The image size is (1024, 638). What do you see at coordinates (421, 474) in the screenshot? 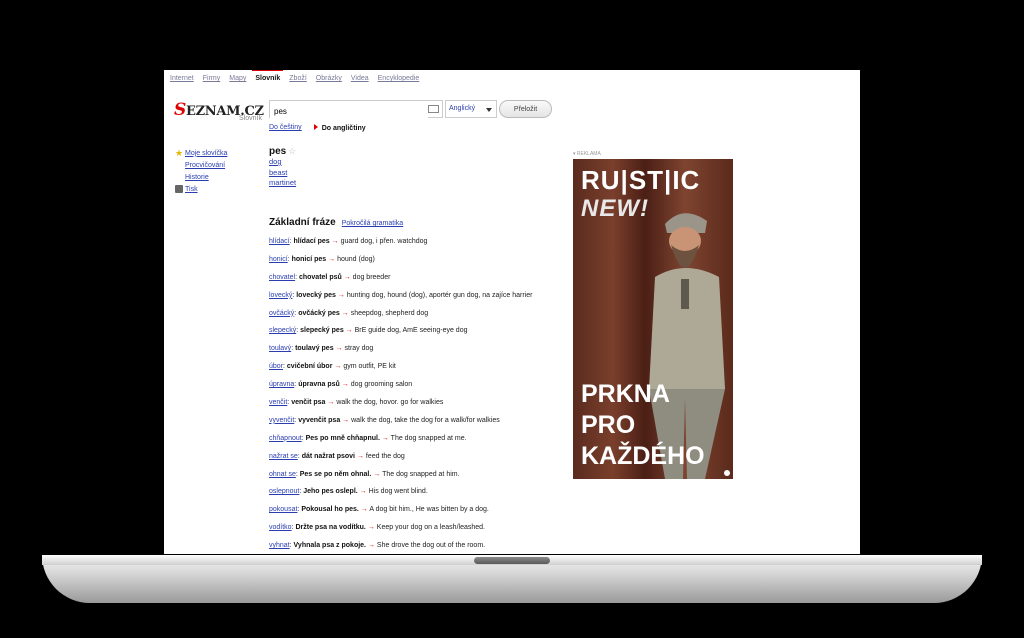
I see `phrase-english: The dog snapped at him.` at bounding box center [421, 474].